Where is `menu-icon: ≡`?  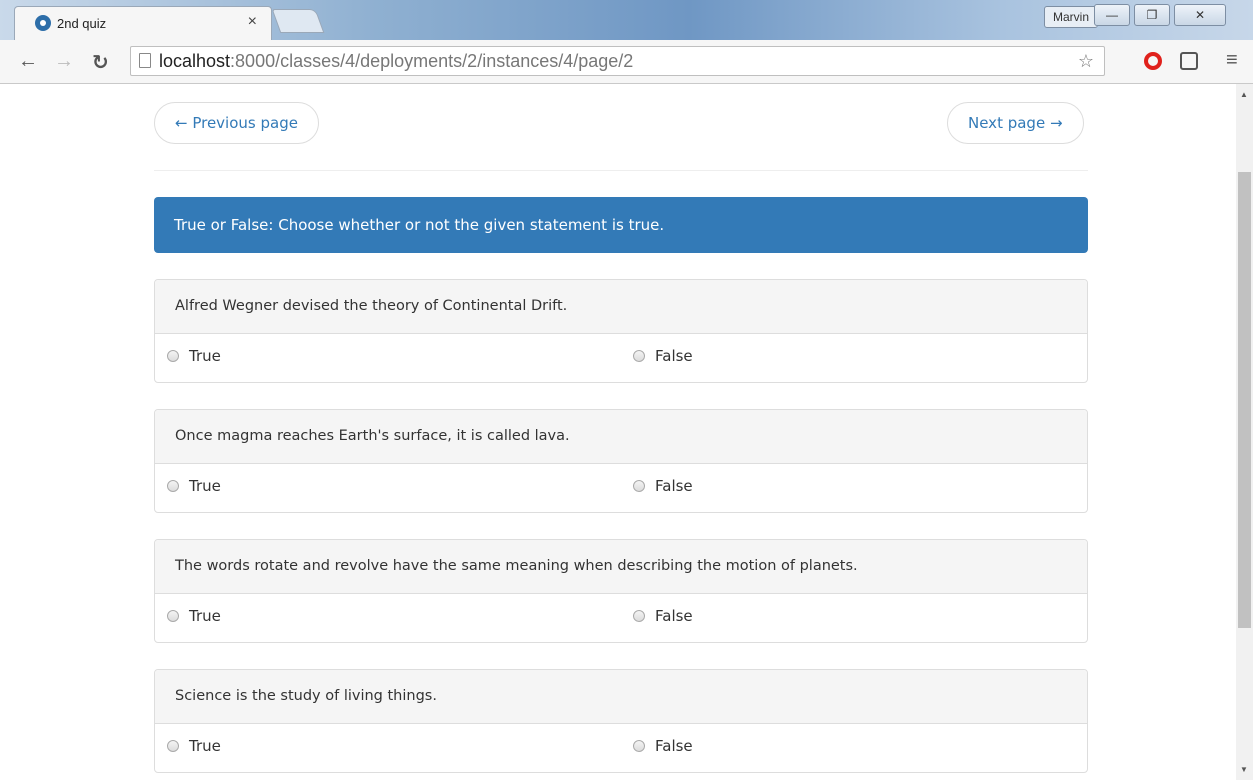 menu-icon: ≡ is located at coordinates (1232, 60).